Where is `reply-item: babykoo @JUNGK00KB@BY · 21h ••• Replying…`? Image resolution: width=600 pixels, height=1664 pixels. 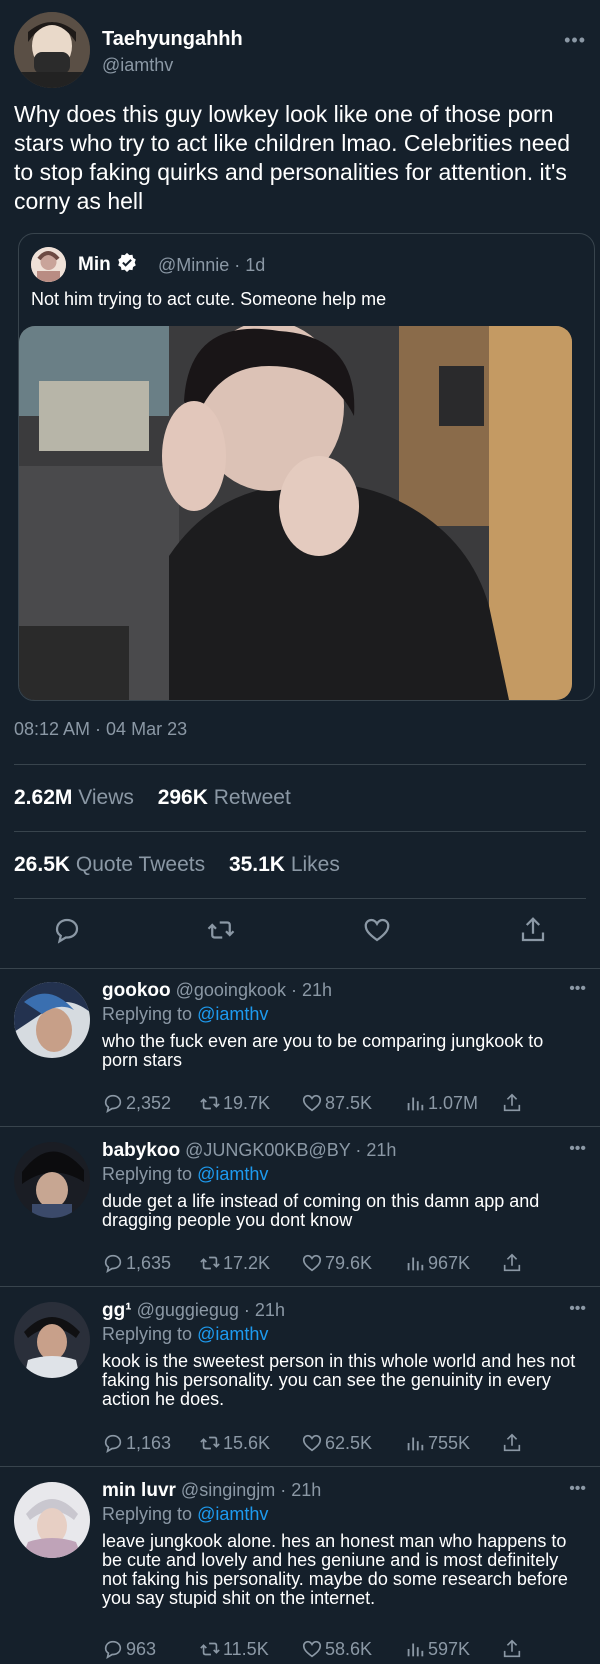
reply-item: babykoo @JUNGK00KB@BY · 21h ••• Replying… is located at coordinates (300, 1206).